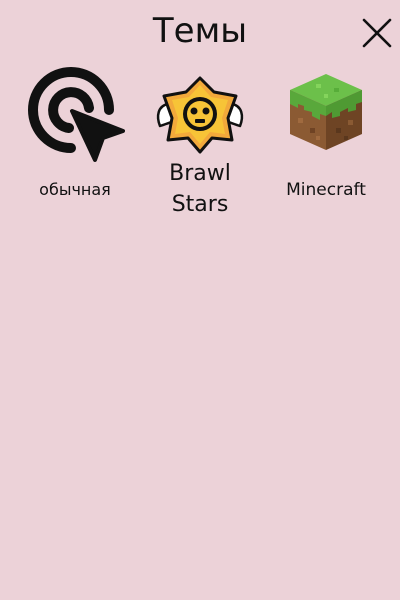 This screenshot has height=600, width=400. Describe the element at coordinates (76, 114) in the screenshot. I see `cursor-click-icon` at that location.